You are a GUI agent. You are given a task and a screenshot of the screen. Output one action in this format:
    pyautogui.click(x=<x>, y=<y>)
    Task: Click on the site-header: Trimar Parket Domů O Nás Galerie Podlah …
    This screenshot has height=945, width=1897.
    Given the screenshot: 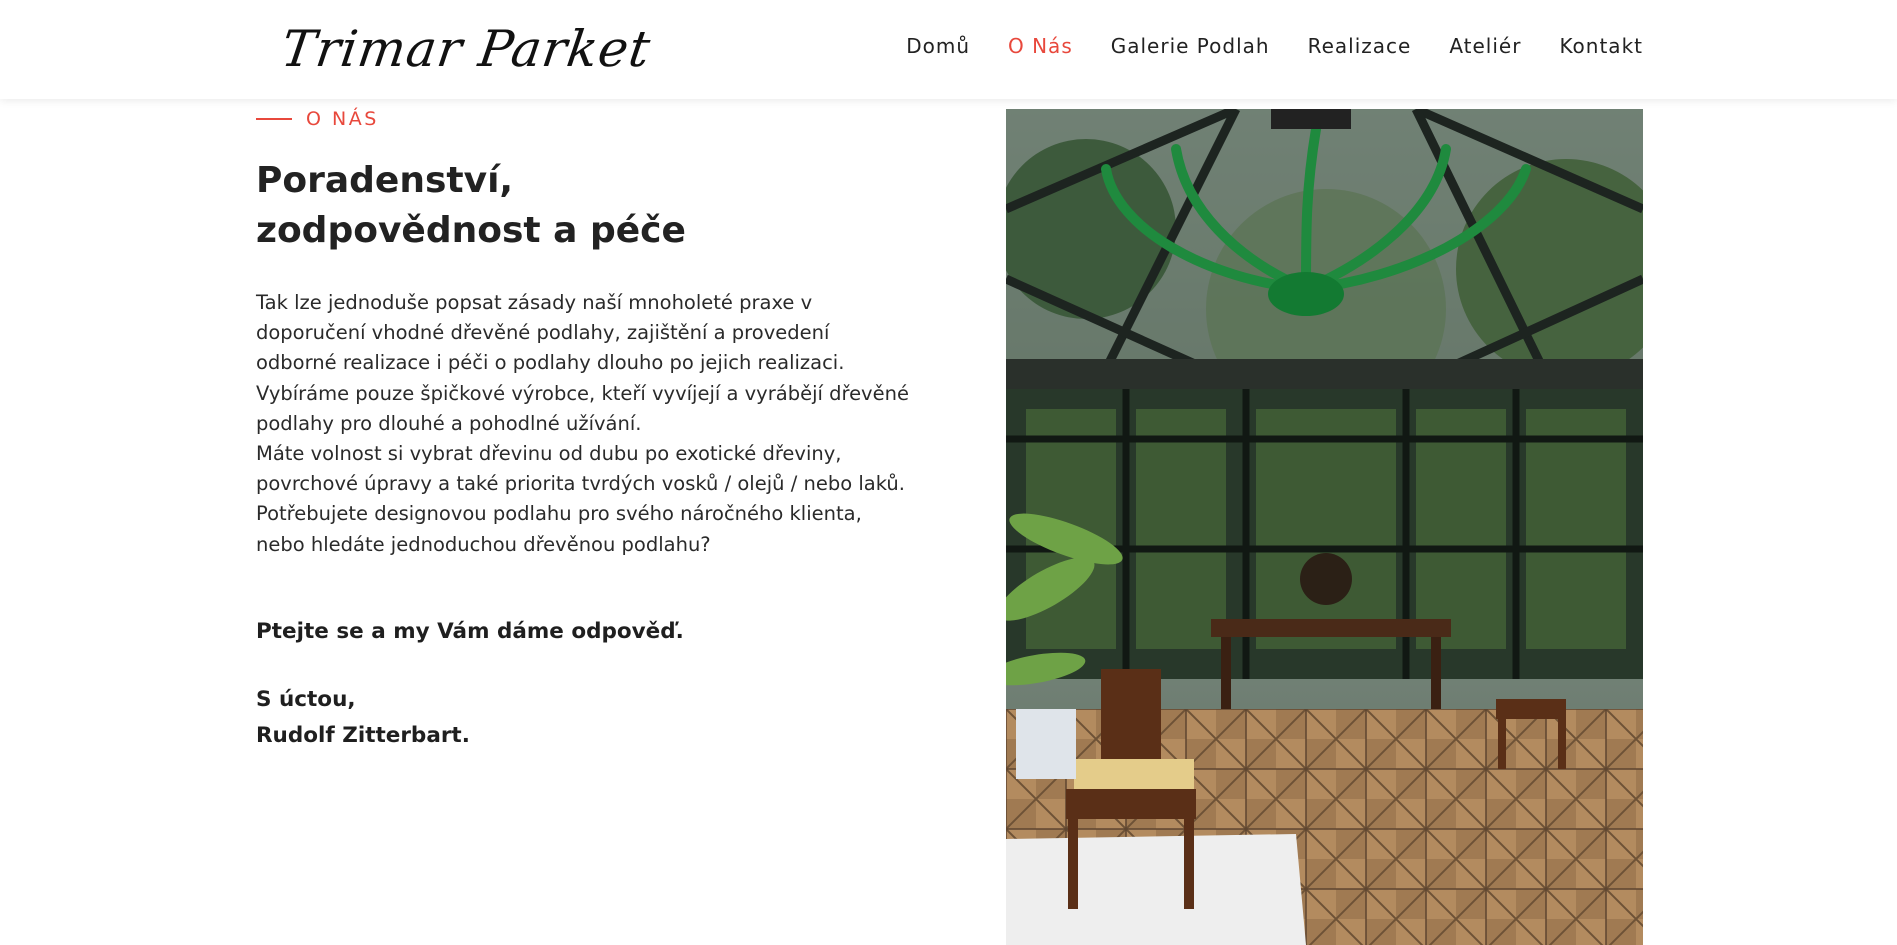 What is the action you would take?
    pyautogui.click(x=948, y=49)
    